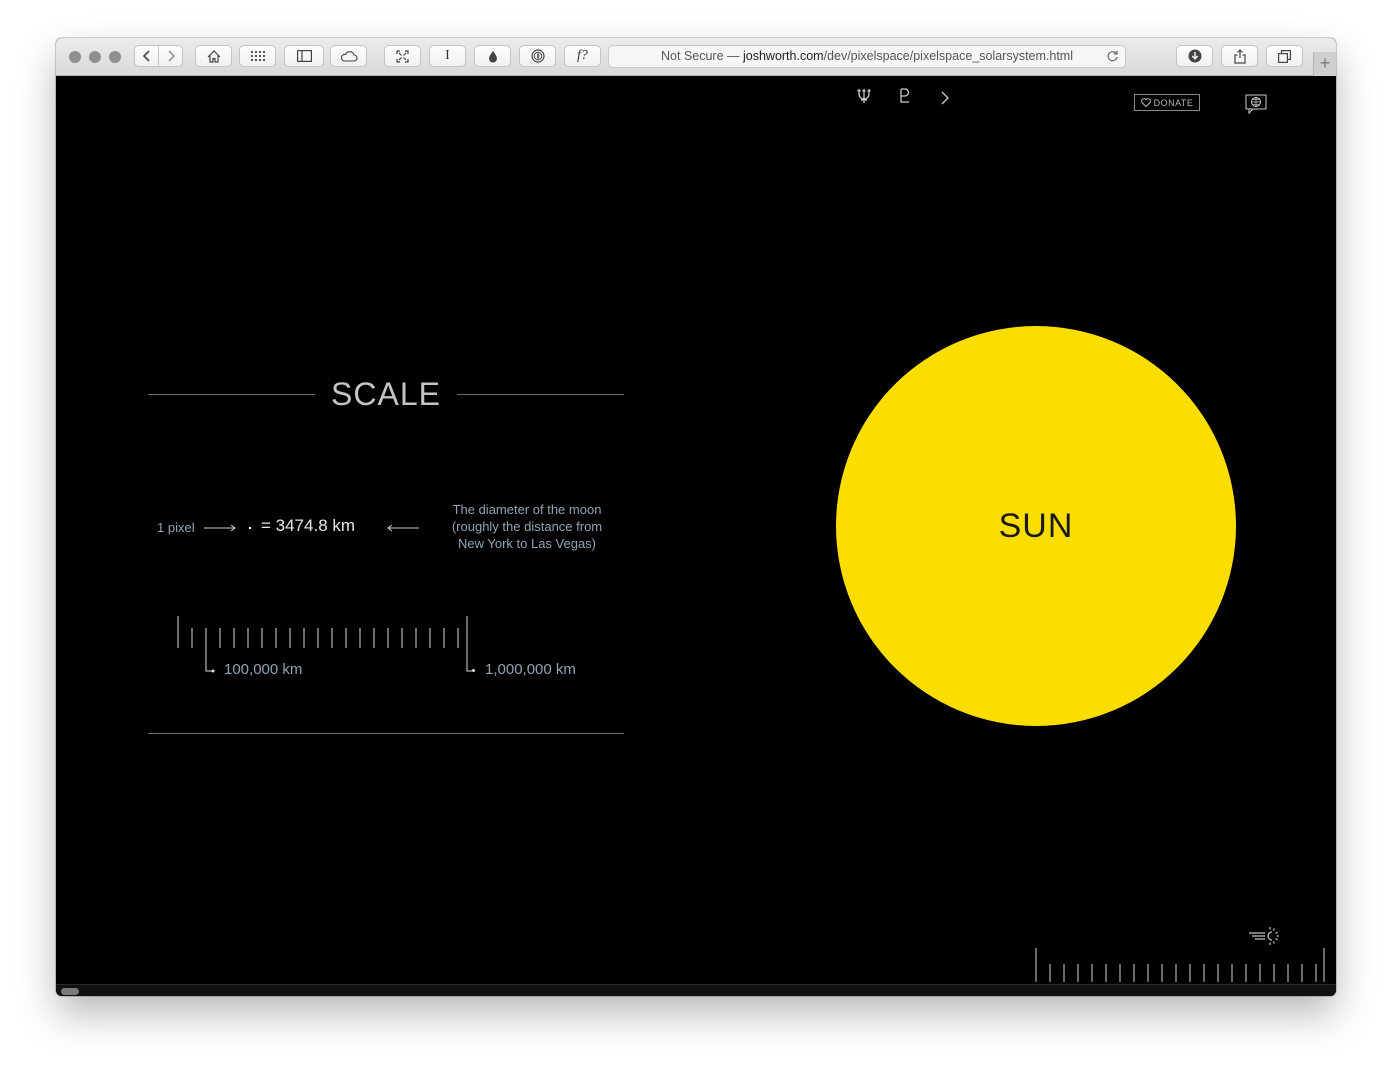  I want to click on note-line-1: The diameter of the moon, so click(527, 509).